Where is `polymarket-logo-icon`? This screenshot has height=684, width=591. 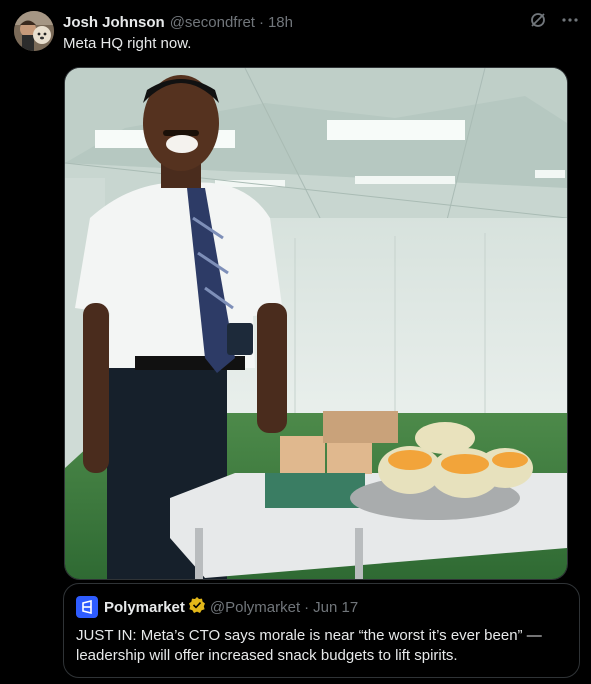 polymarket-logo-icon is located at coordinates (87, 607).